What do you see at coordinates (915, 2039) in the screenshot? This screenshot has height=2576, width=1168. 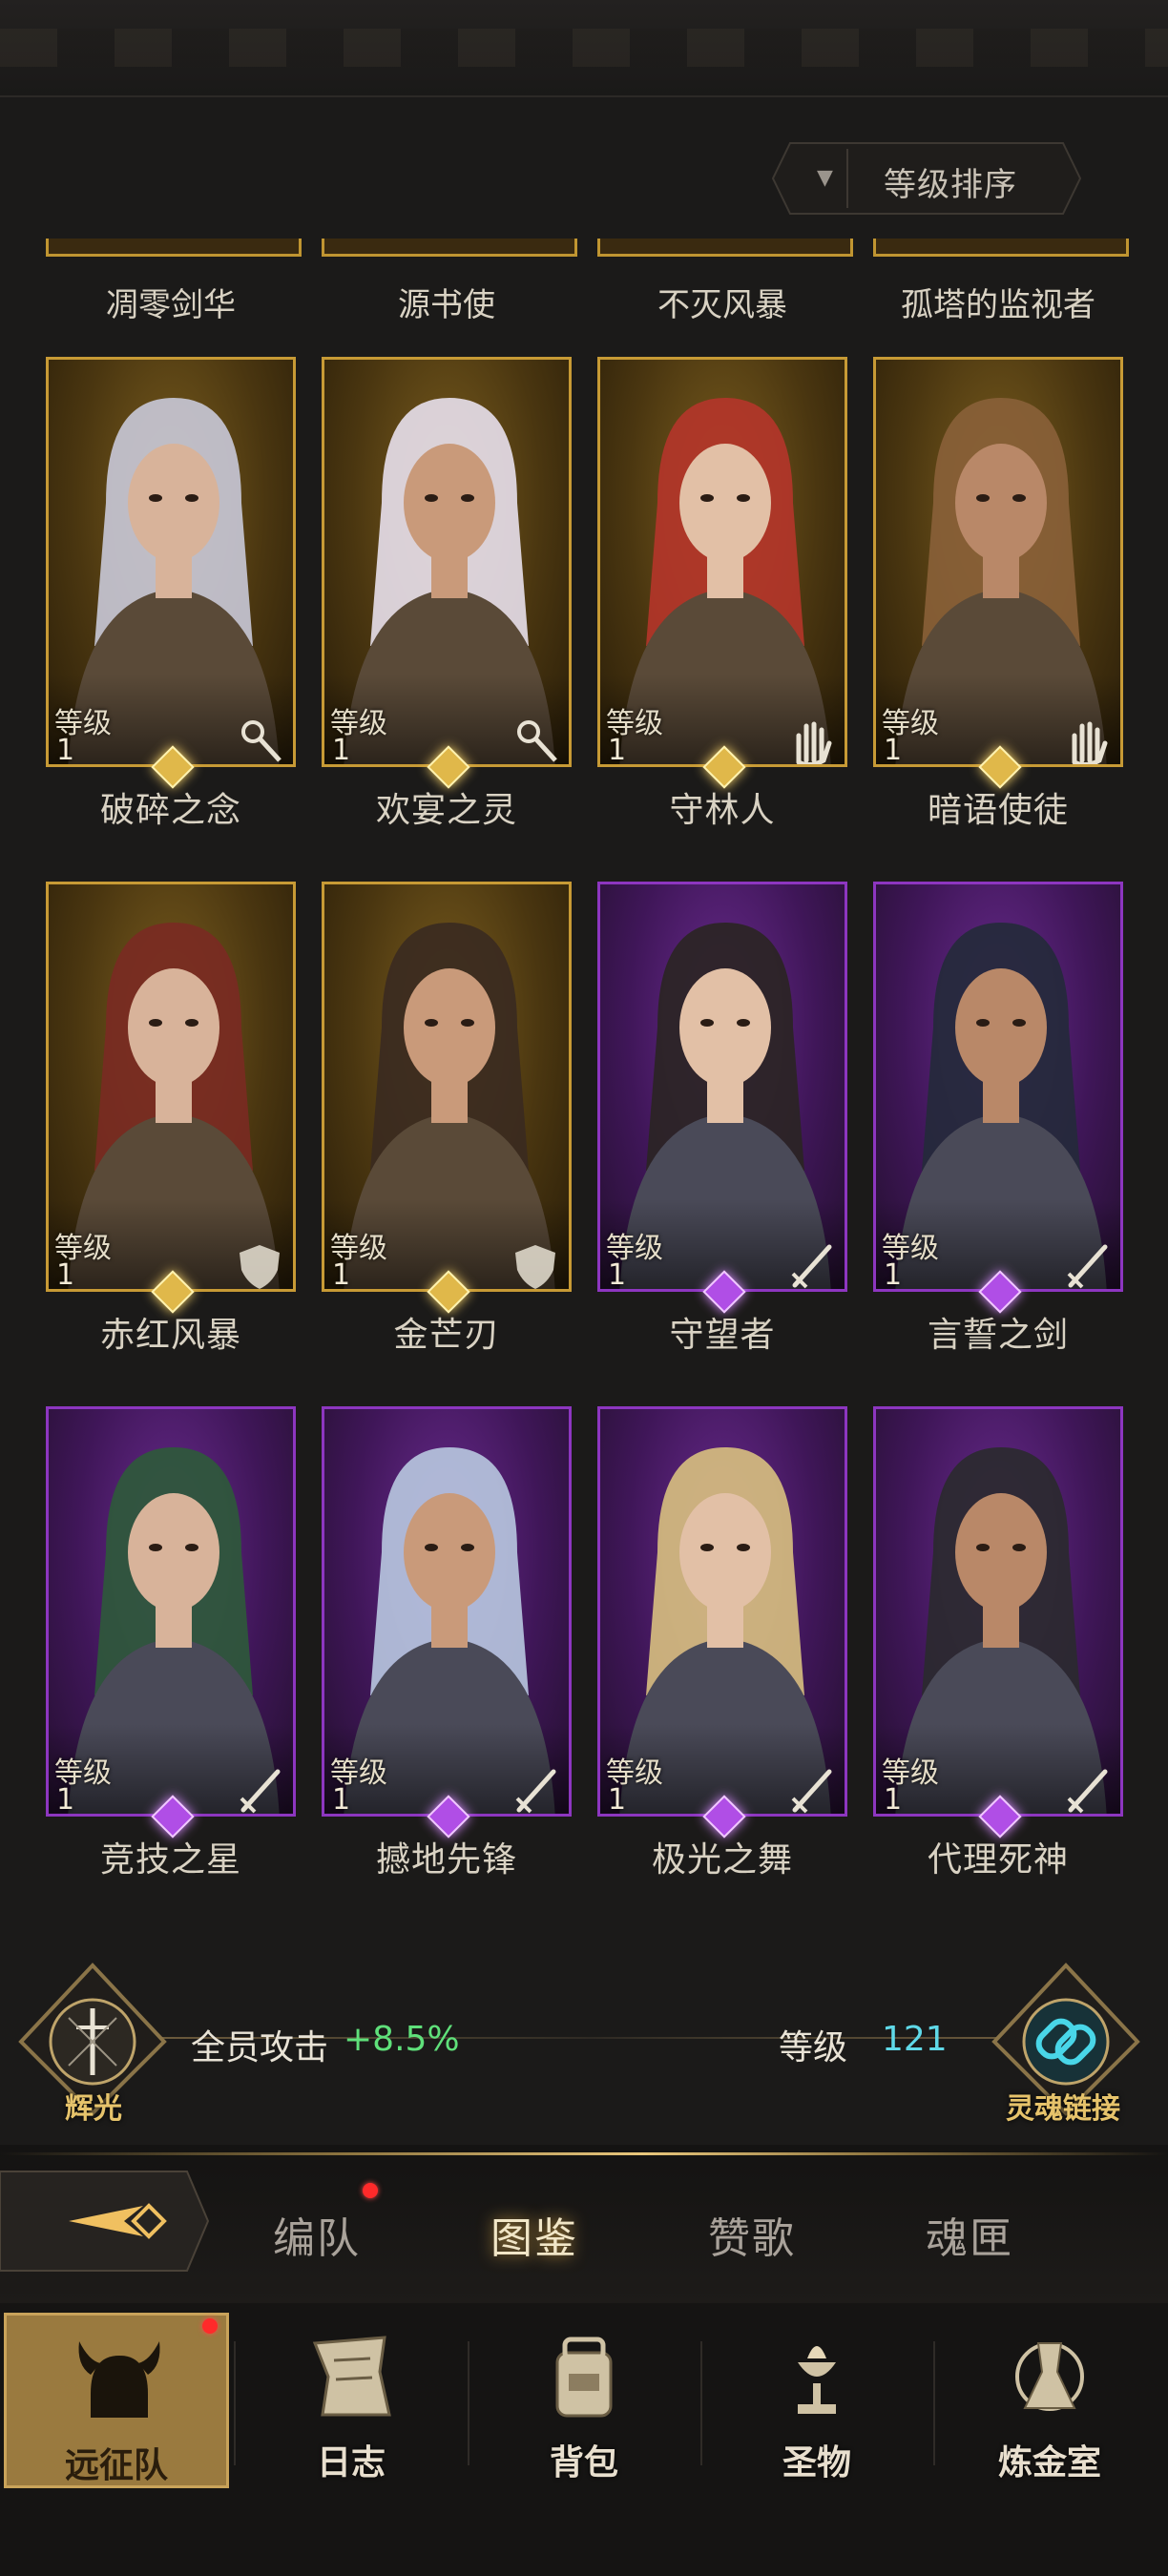 I see `total-level-value: 121` at bounding box center [915, 2039].